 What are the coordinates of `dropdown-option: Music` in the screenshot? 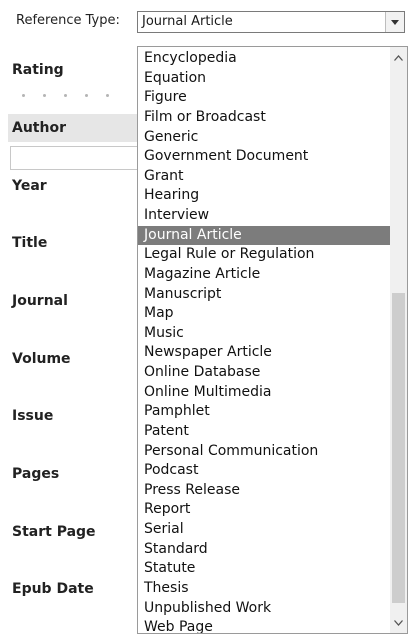 It's located at (264, 334).